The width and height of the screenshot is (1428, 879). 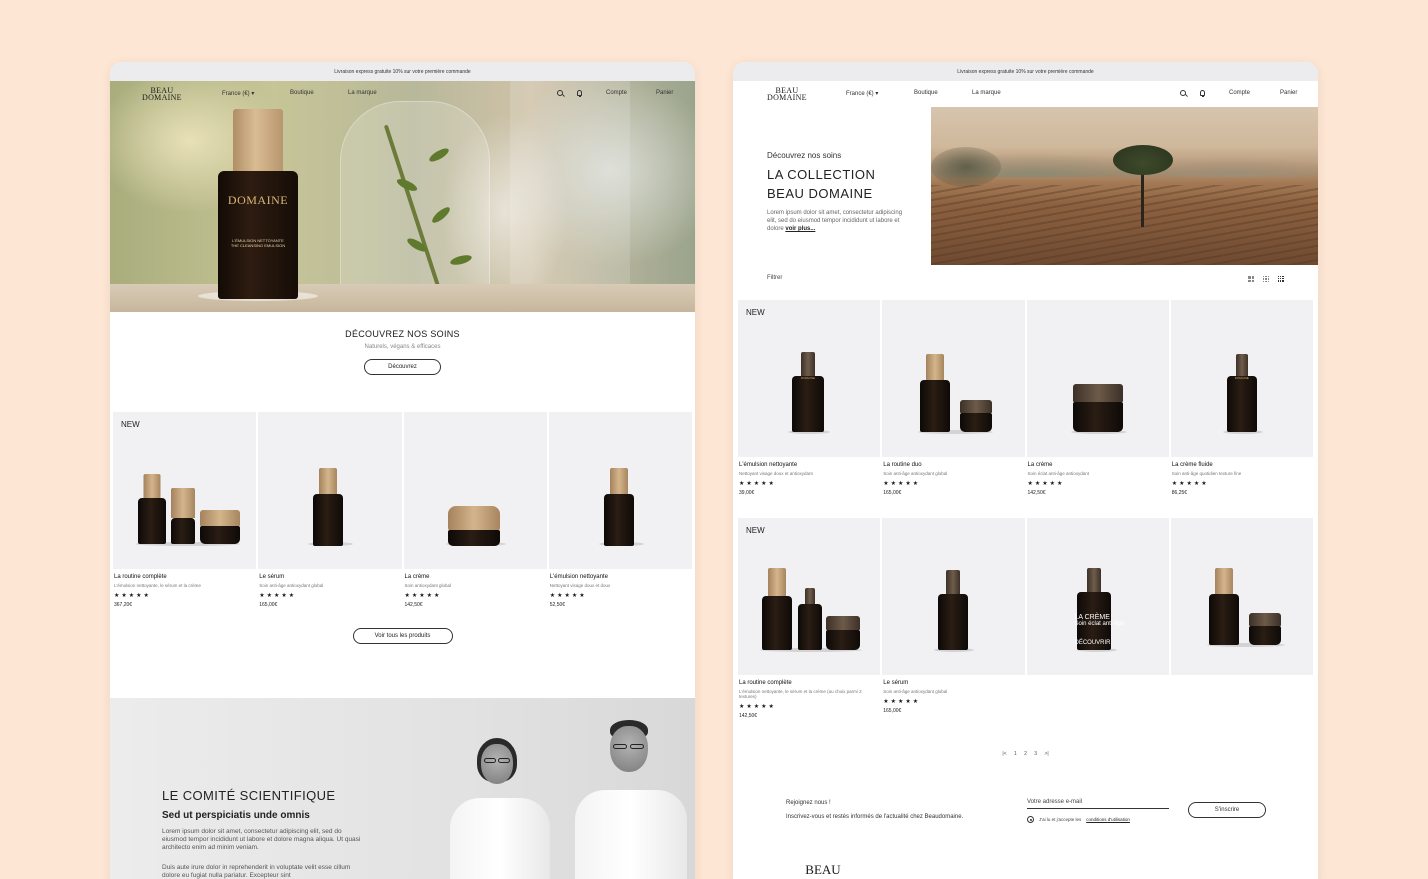 What do you see at coordinates (1004, 754) in the screenshot?
I see `first-page-button: |<` at bounding box center [1004, 754].